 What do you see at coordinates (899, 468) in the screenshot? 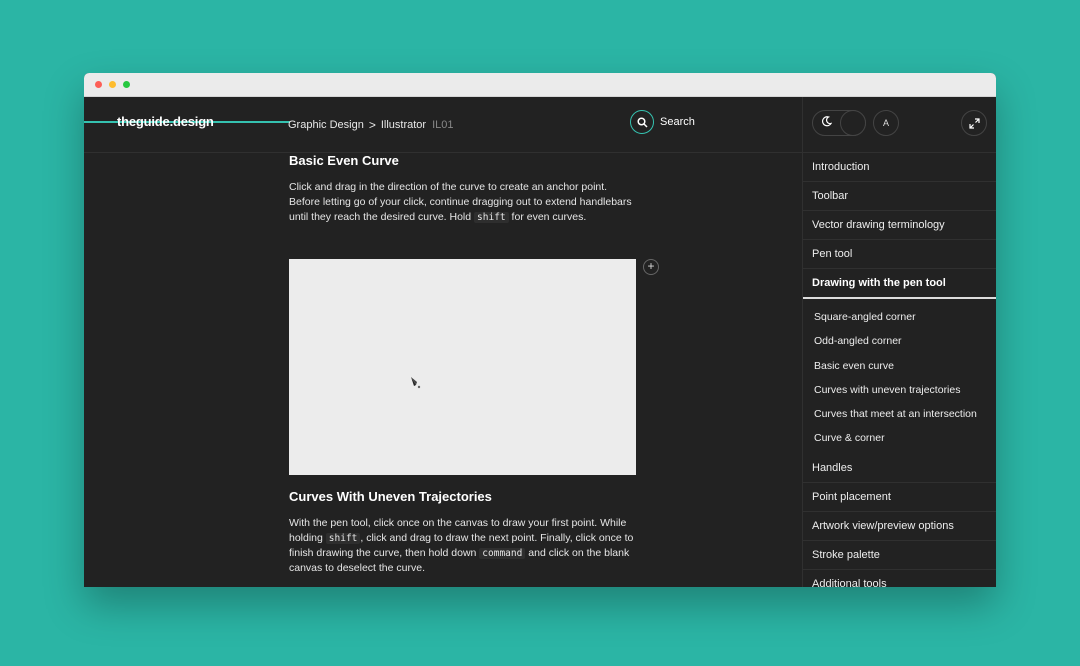
I see `toc-item-handles: Handles` at bounding box center [899, 468].